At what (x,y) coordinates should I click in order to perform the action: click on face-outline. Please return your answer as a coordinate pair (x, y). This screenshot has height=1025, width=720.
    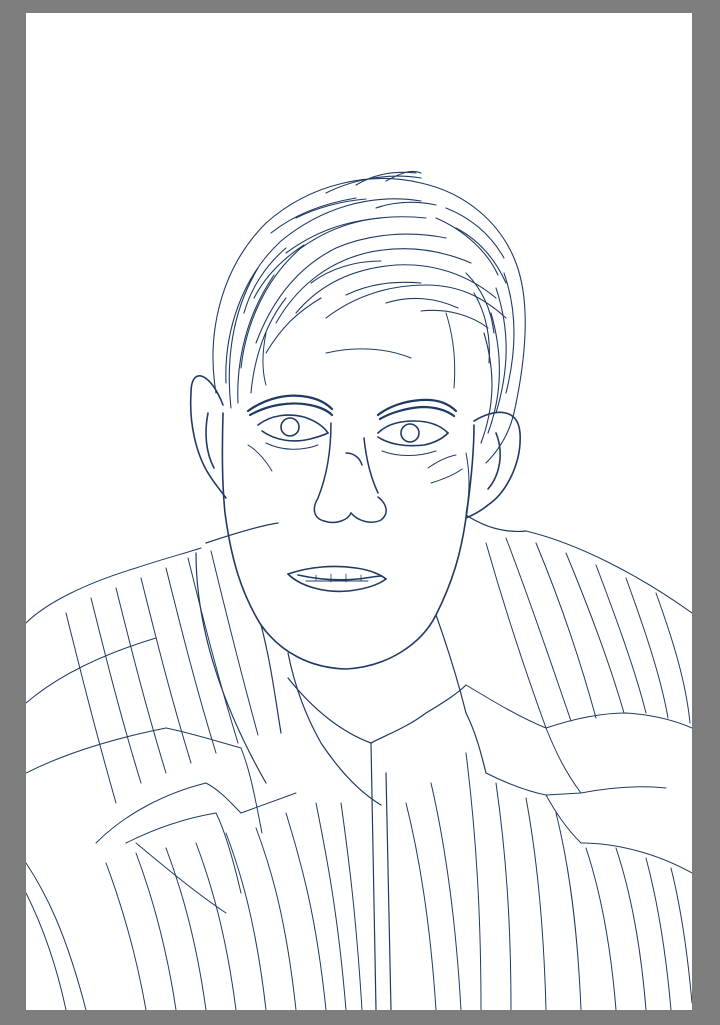
    Looking at the image, I should click on (355, 522).